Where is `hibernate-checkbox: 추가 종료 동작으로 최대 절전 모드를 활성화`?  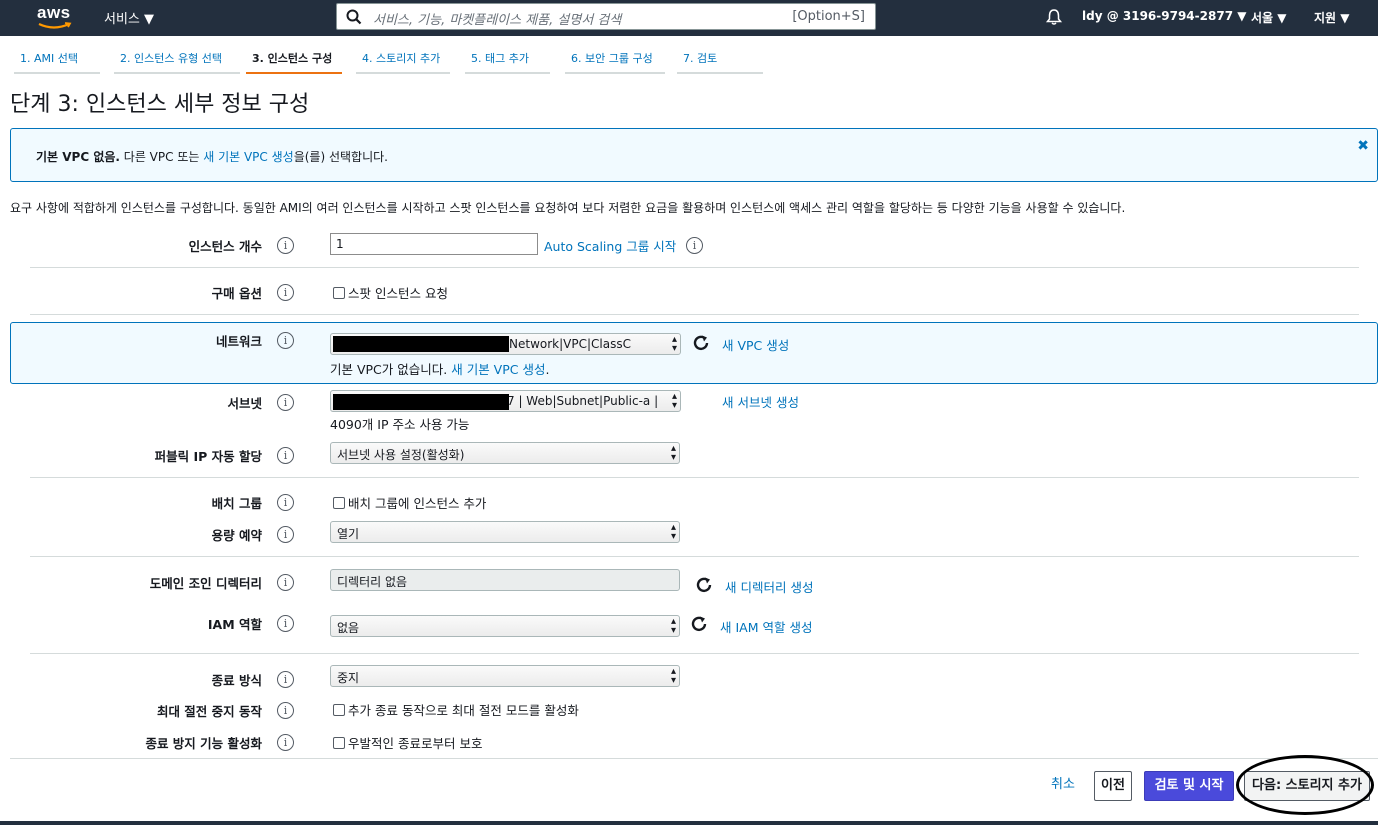
hibernate-checkbox: 추가 종료 동작으로 최대 절전 모드를 활성화 is located at coordinates (456, 709).